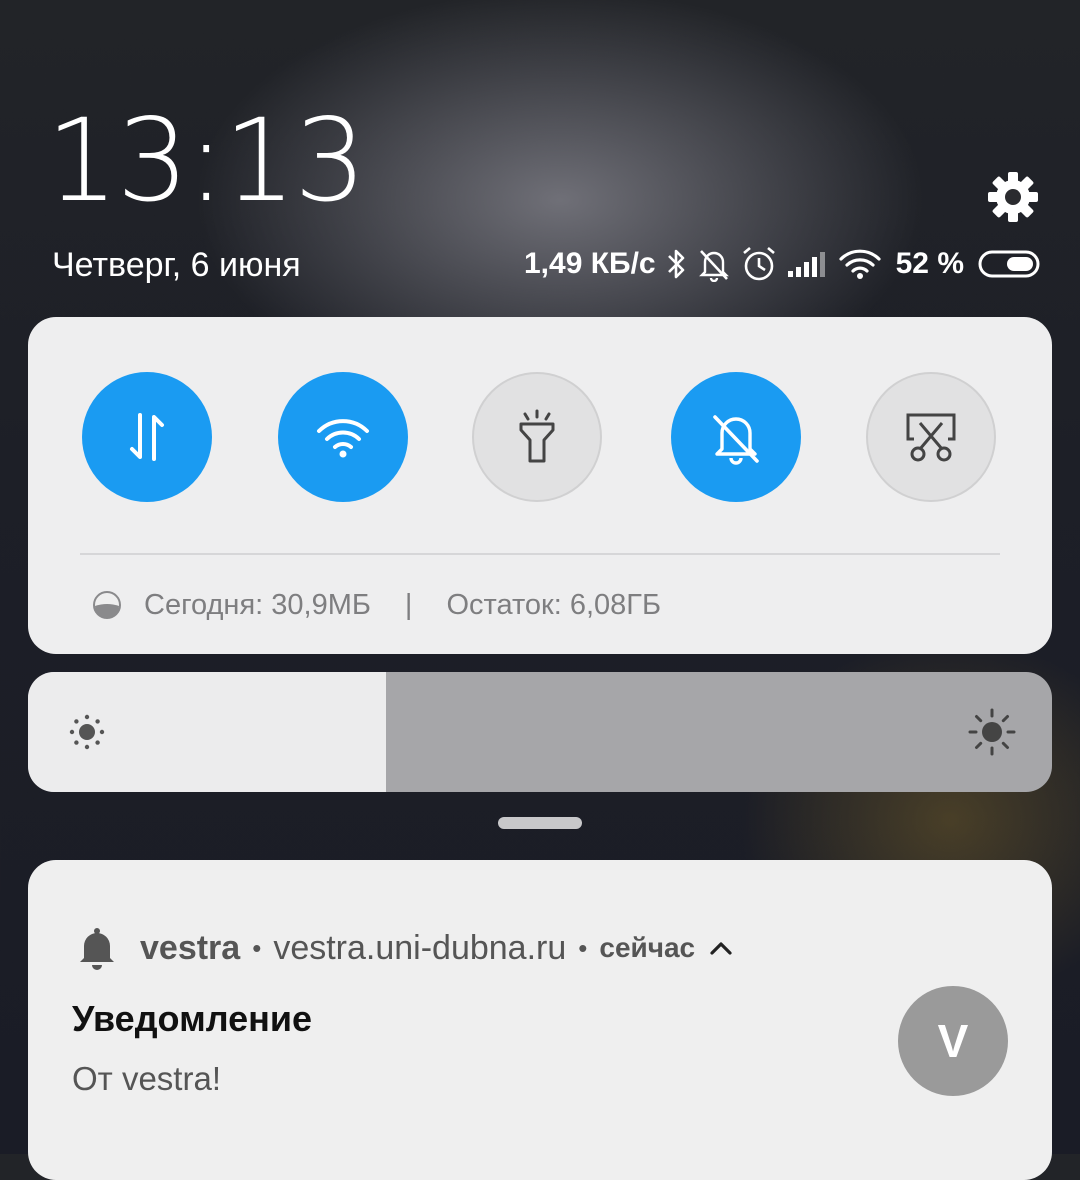 Image resolution: width=1080 pixels, height=1180 pixels. Describe the element at coordinates (1013, 197) in the screenshot. I see `settings-gear-icon` at that location.